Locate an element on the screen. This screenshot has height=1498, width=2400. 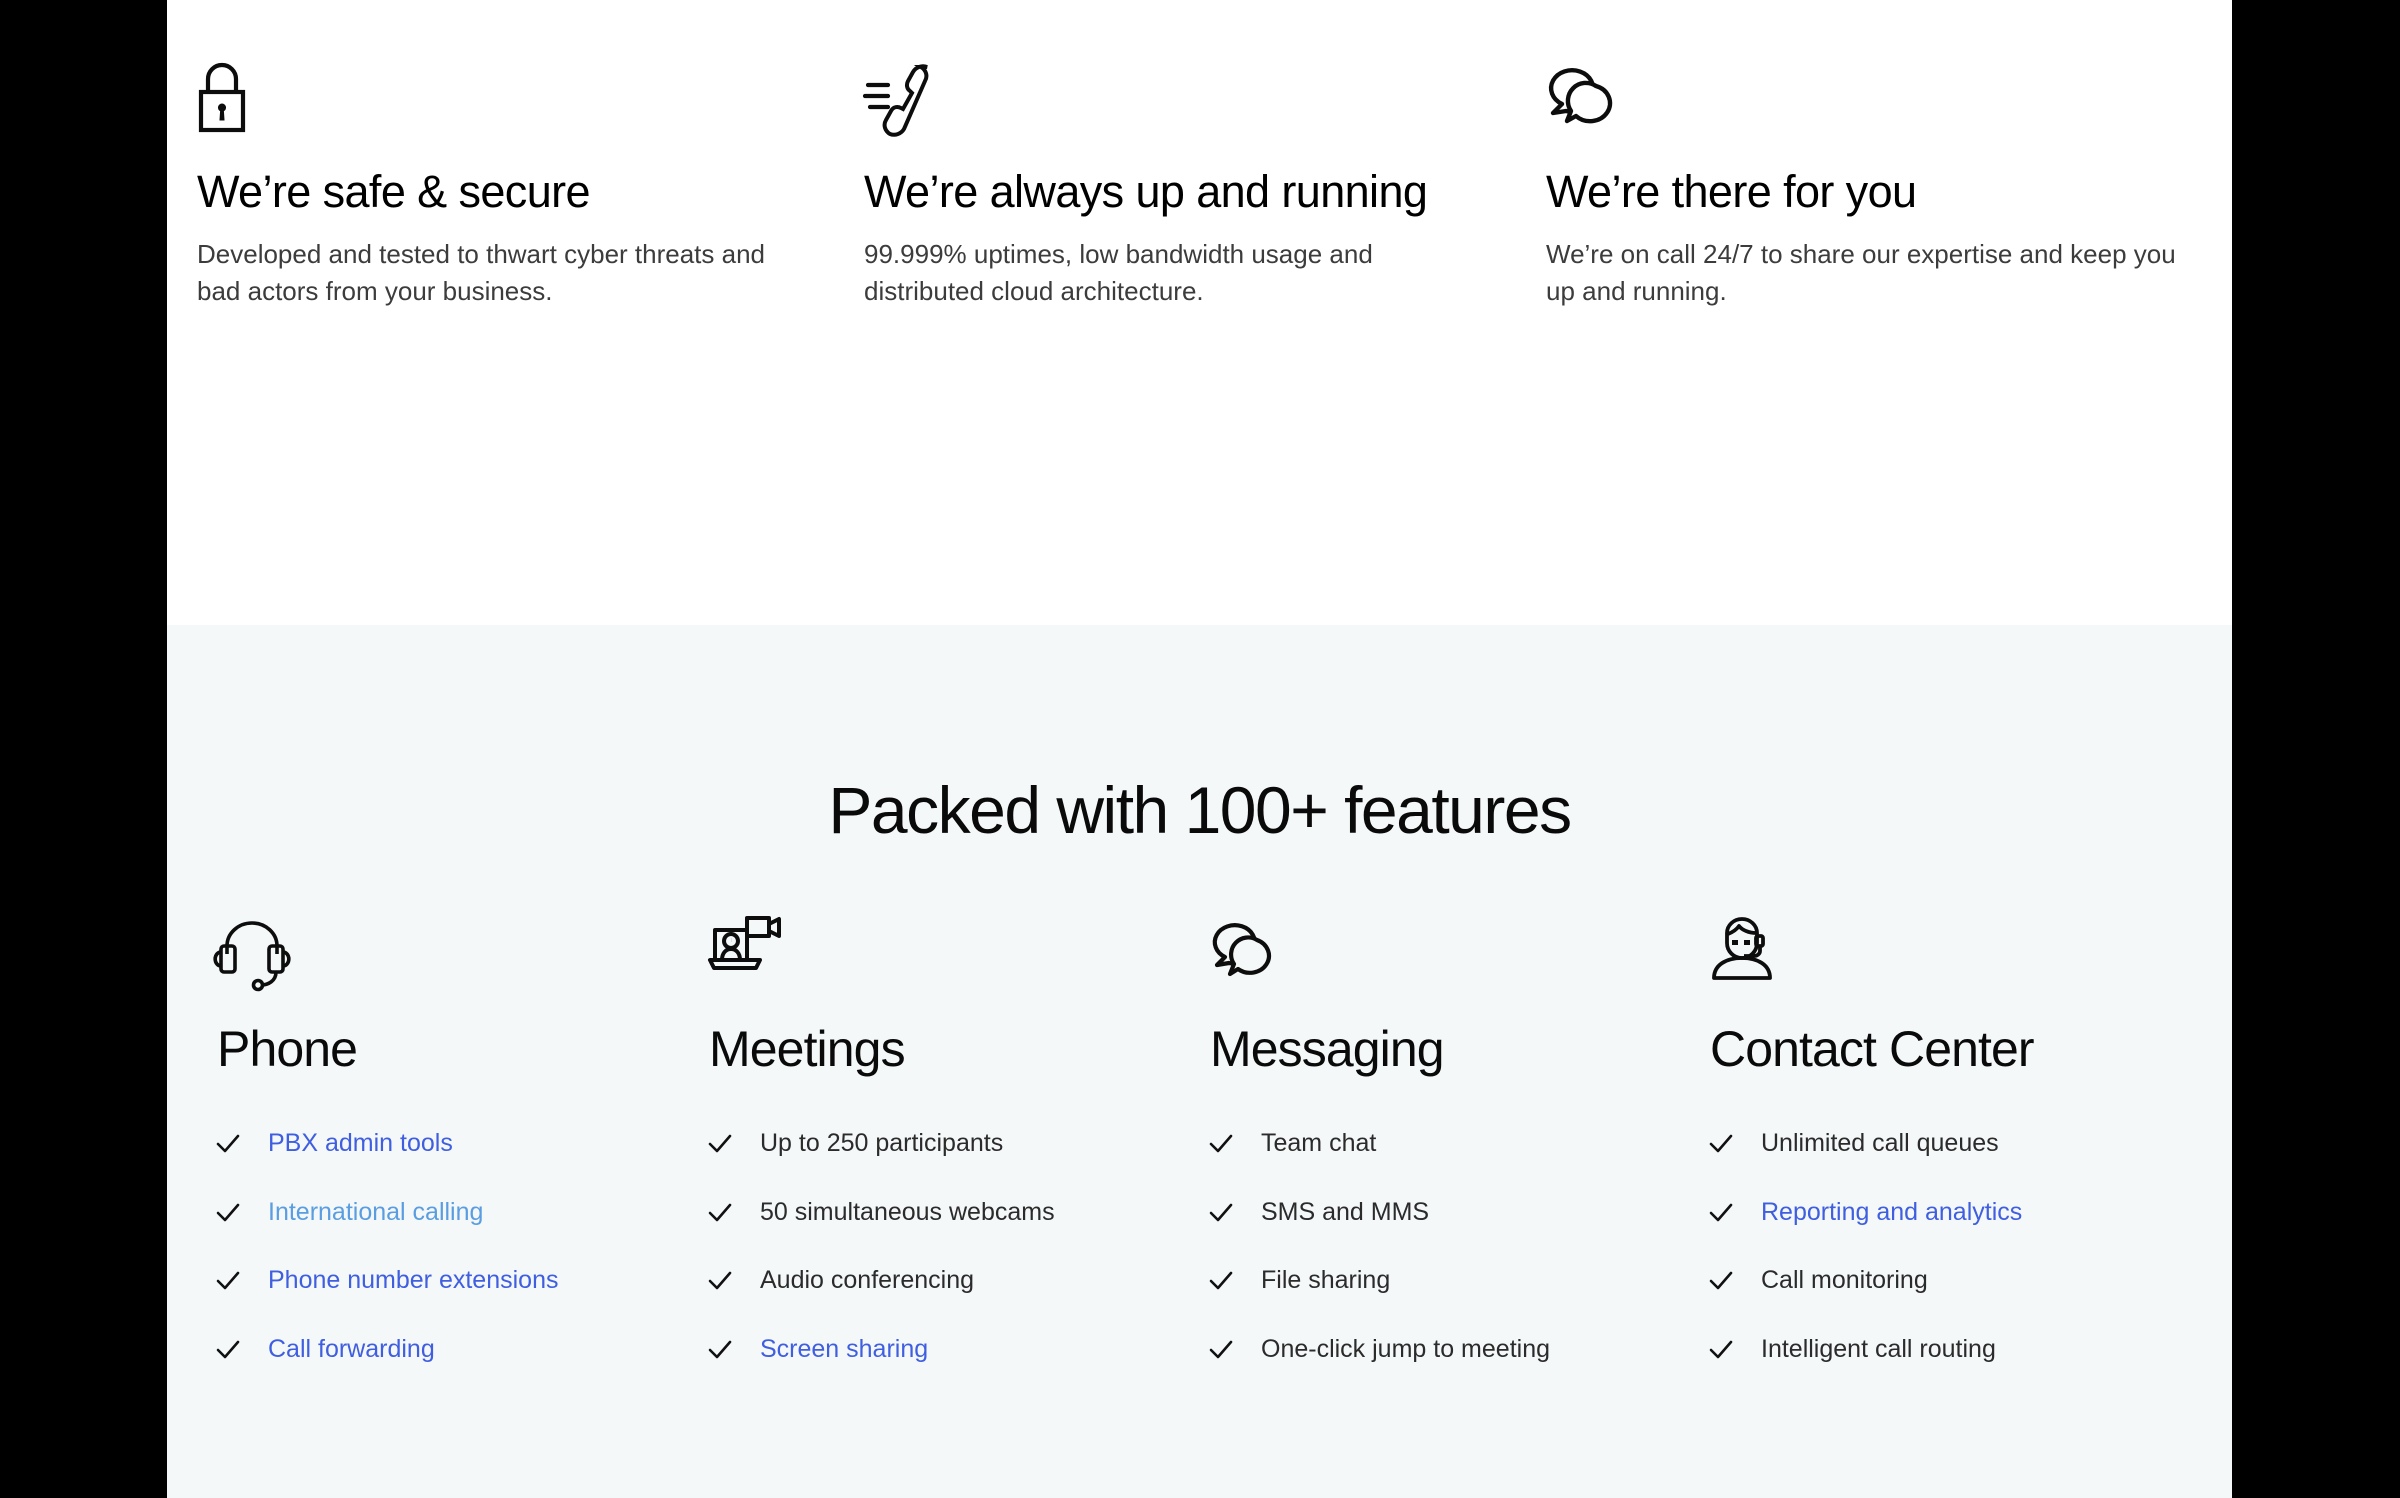
agent-headset-icon is located at coordinates (1926, 949).